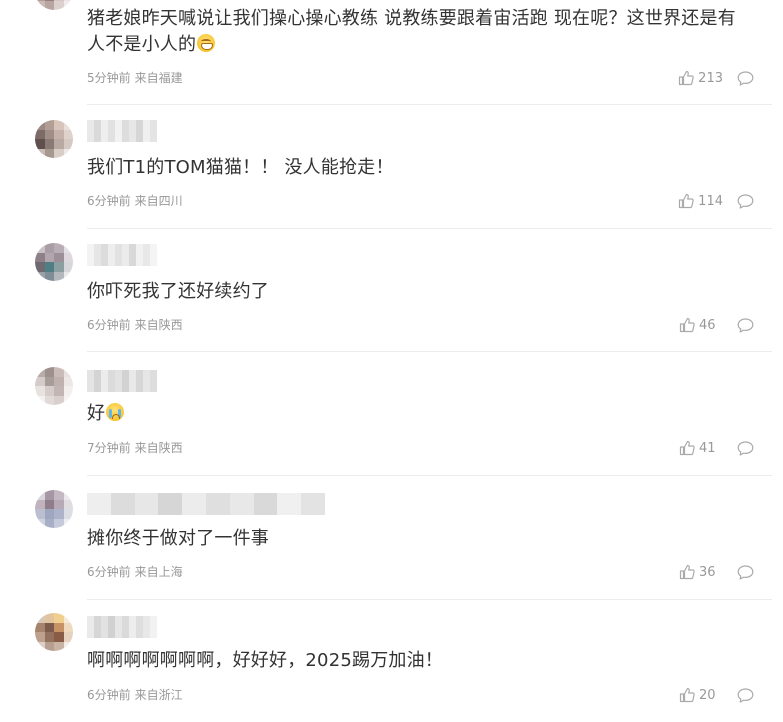  I want to click on like-button: 213, so click(700, 78).